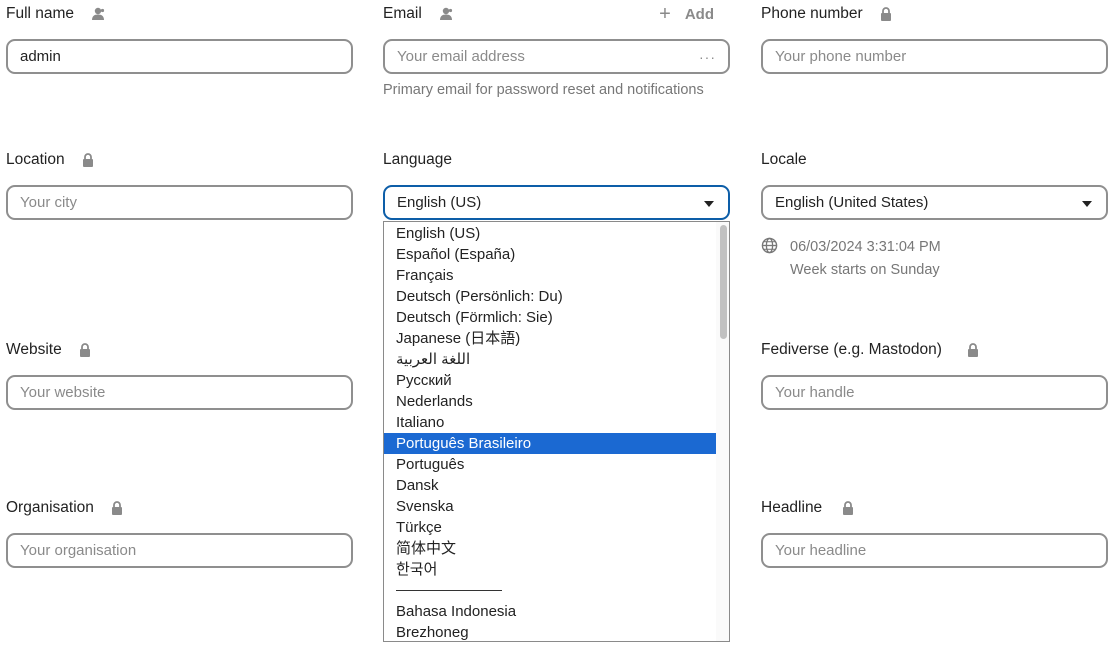  Describe the element at coordinates (179, 56) in the screenshot. I see `full-name-input: admin` at that location.